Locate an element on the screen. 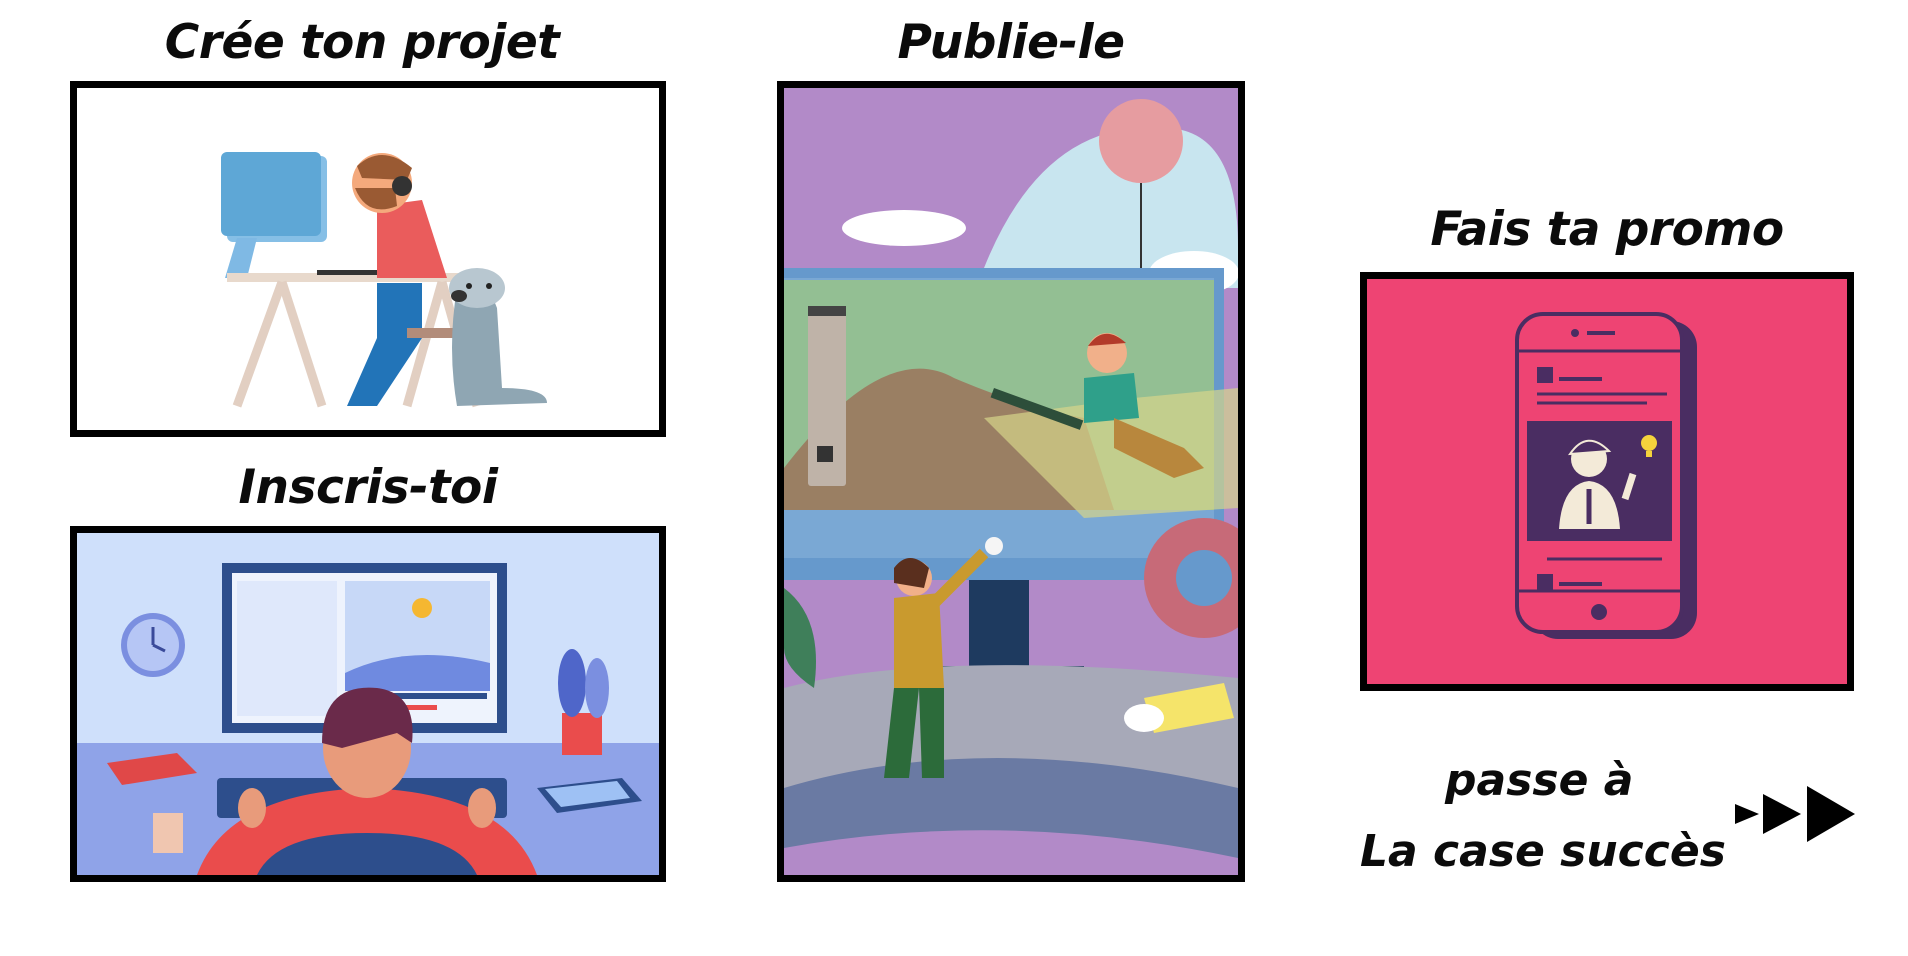 The image size is (1908, 956). cta-line-2: La case succès is located at coordinates (1543, 851).